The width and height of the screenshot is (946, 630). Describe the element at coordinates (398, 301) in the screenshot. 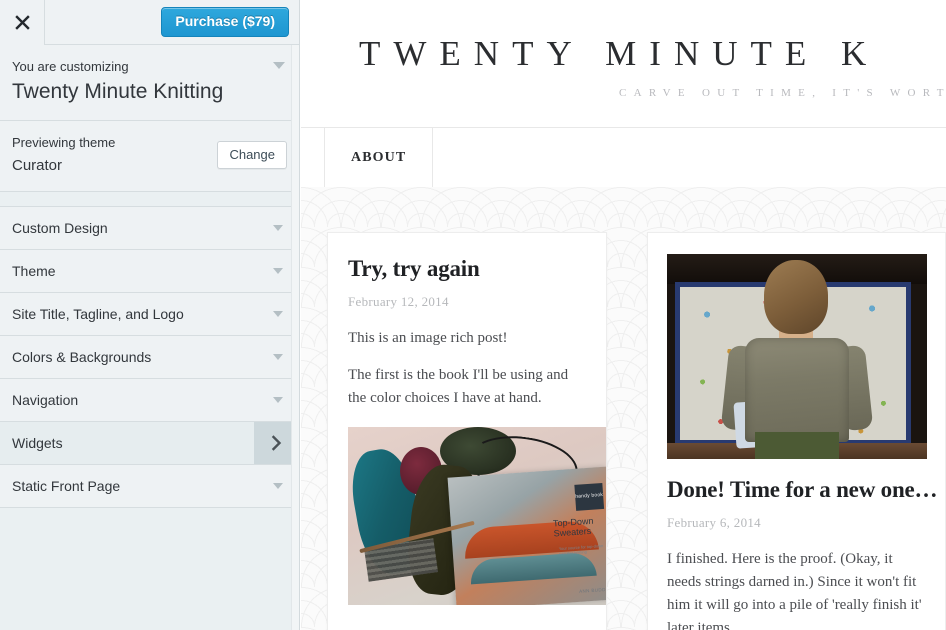

I see `post-date: February 12, 2014` at that location.